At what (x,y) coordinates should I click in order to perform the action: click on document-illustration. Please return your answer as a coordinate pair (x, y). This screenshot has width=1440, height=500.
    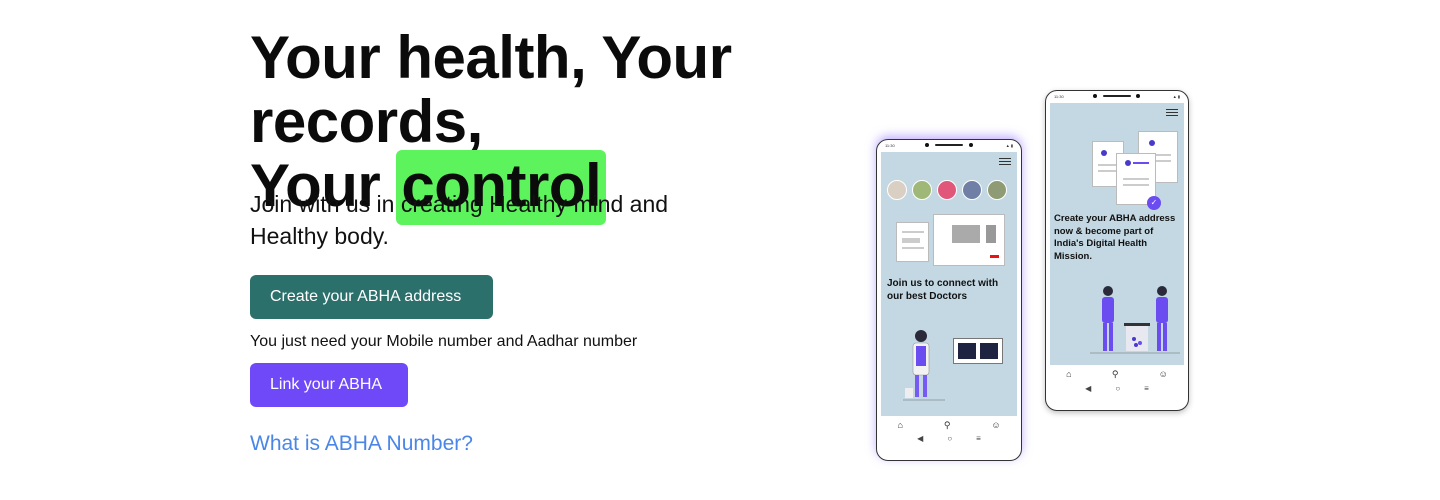
    Looking at the image, I should click on (912, 242).